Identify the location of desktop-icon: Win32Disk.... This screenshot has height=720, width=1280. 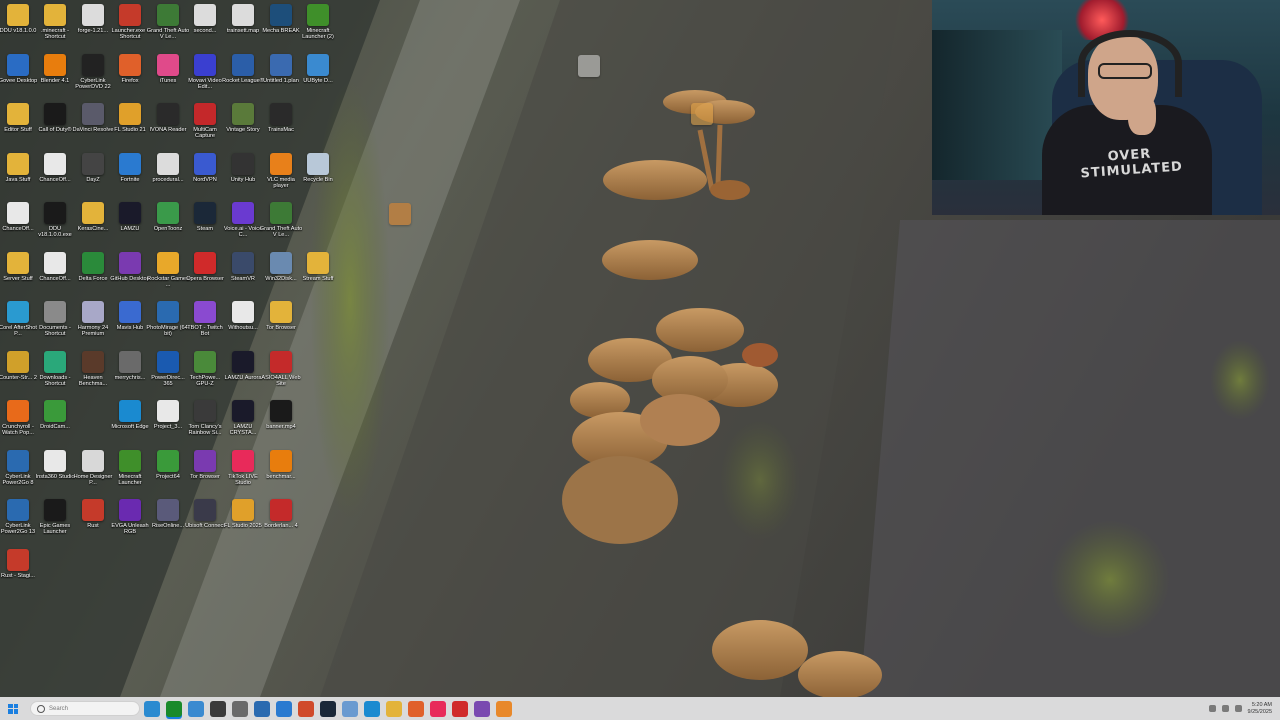
(281, 275).